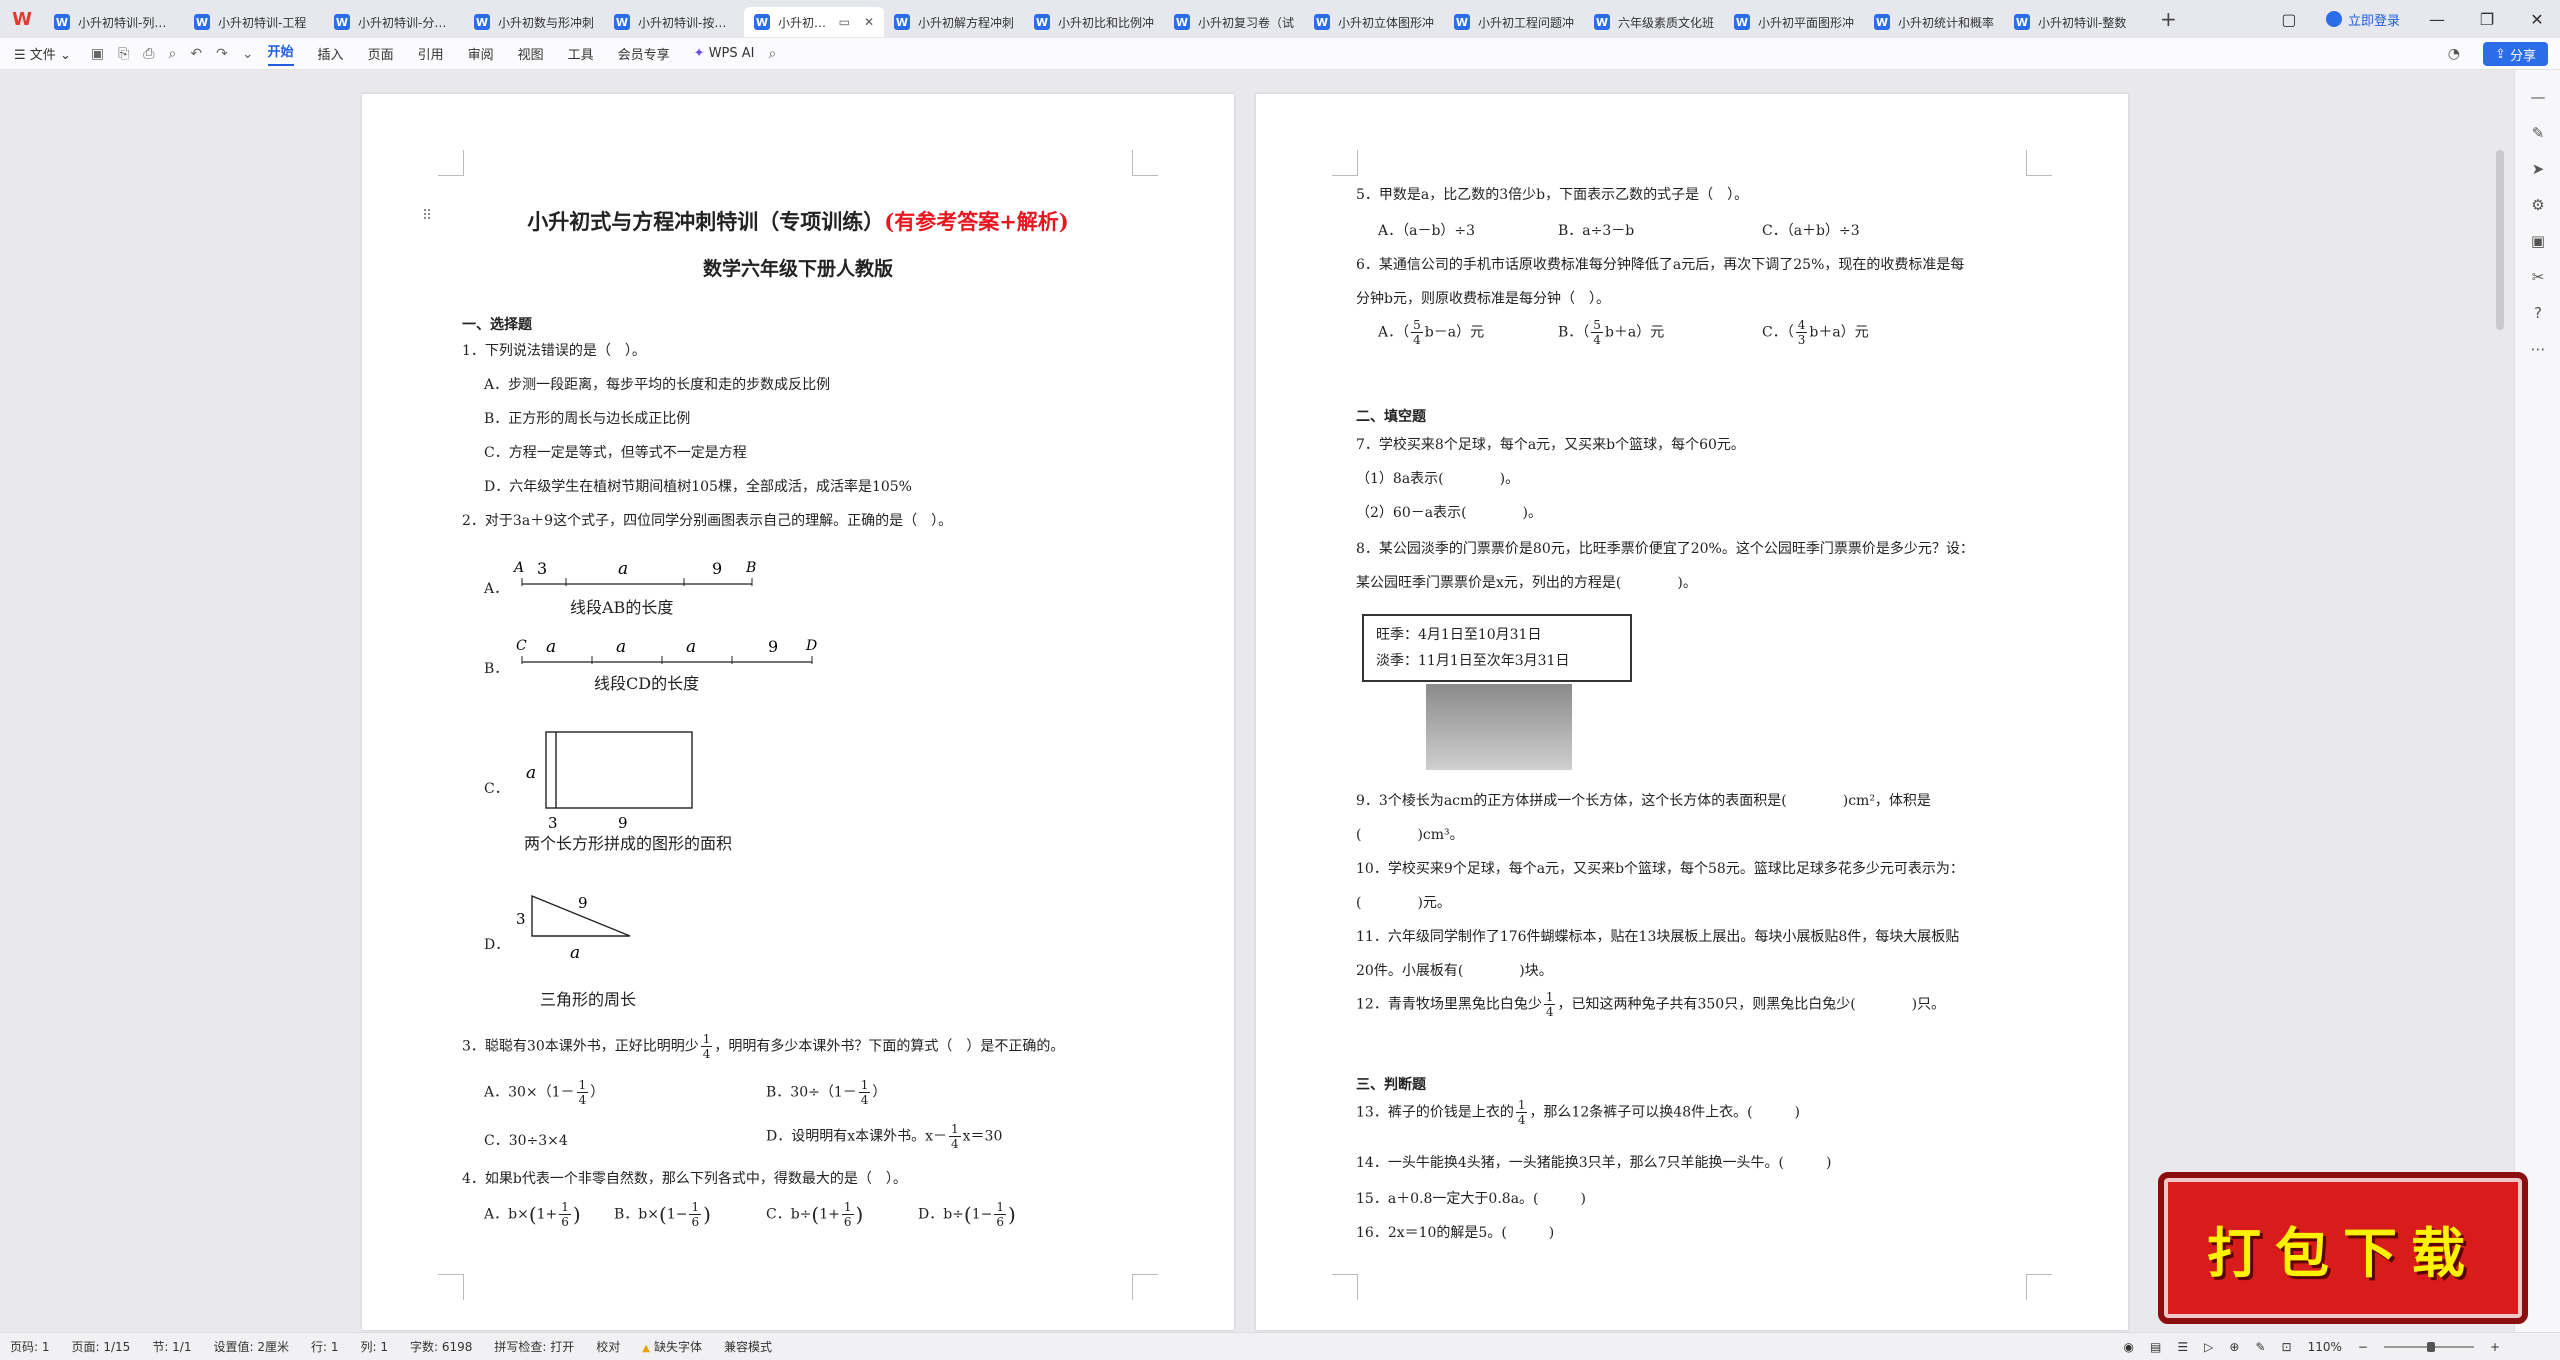 The height and width of the screenshot is (1360, 2560). I want to click on document-subtitle: 数学六年级下册人教版, so click(797, 269).